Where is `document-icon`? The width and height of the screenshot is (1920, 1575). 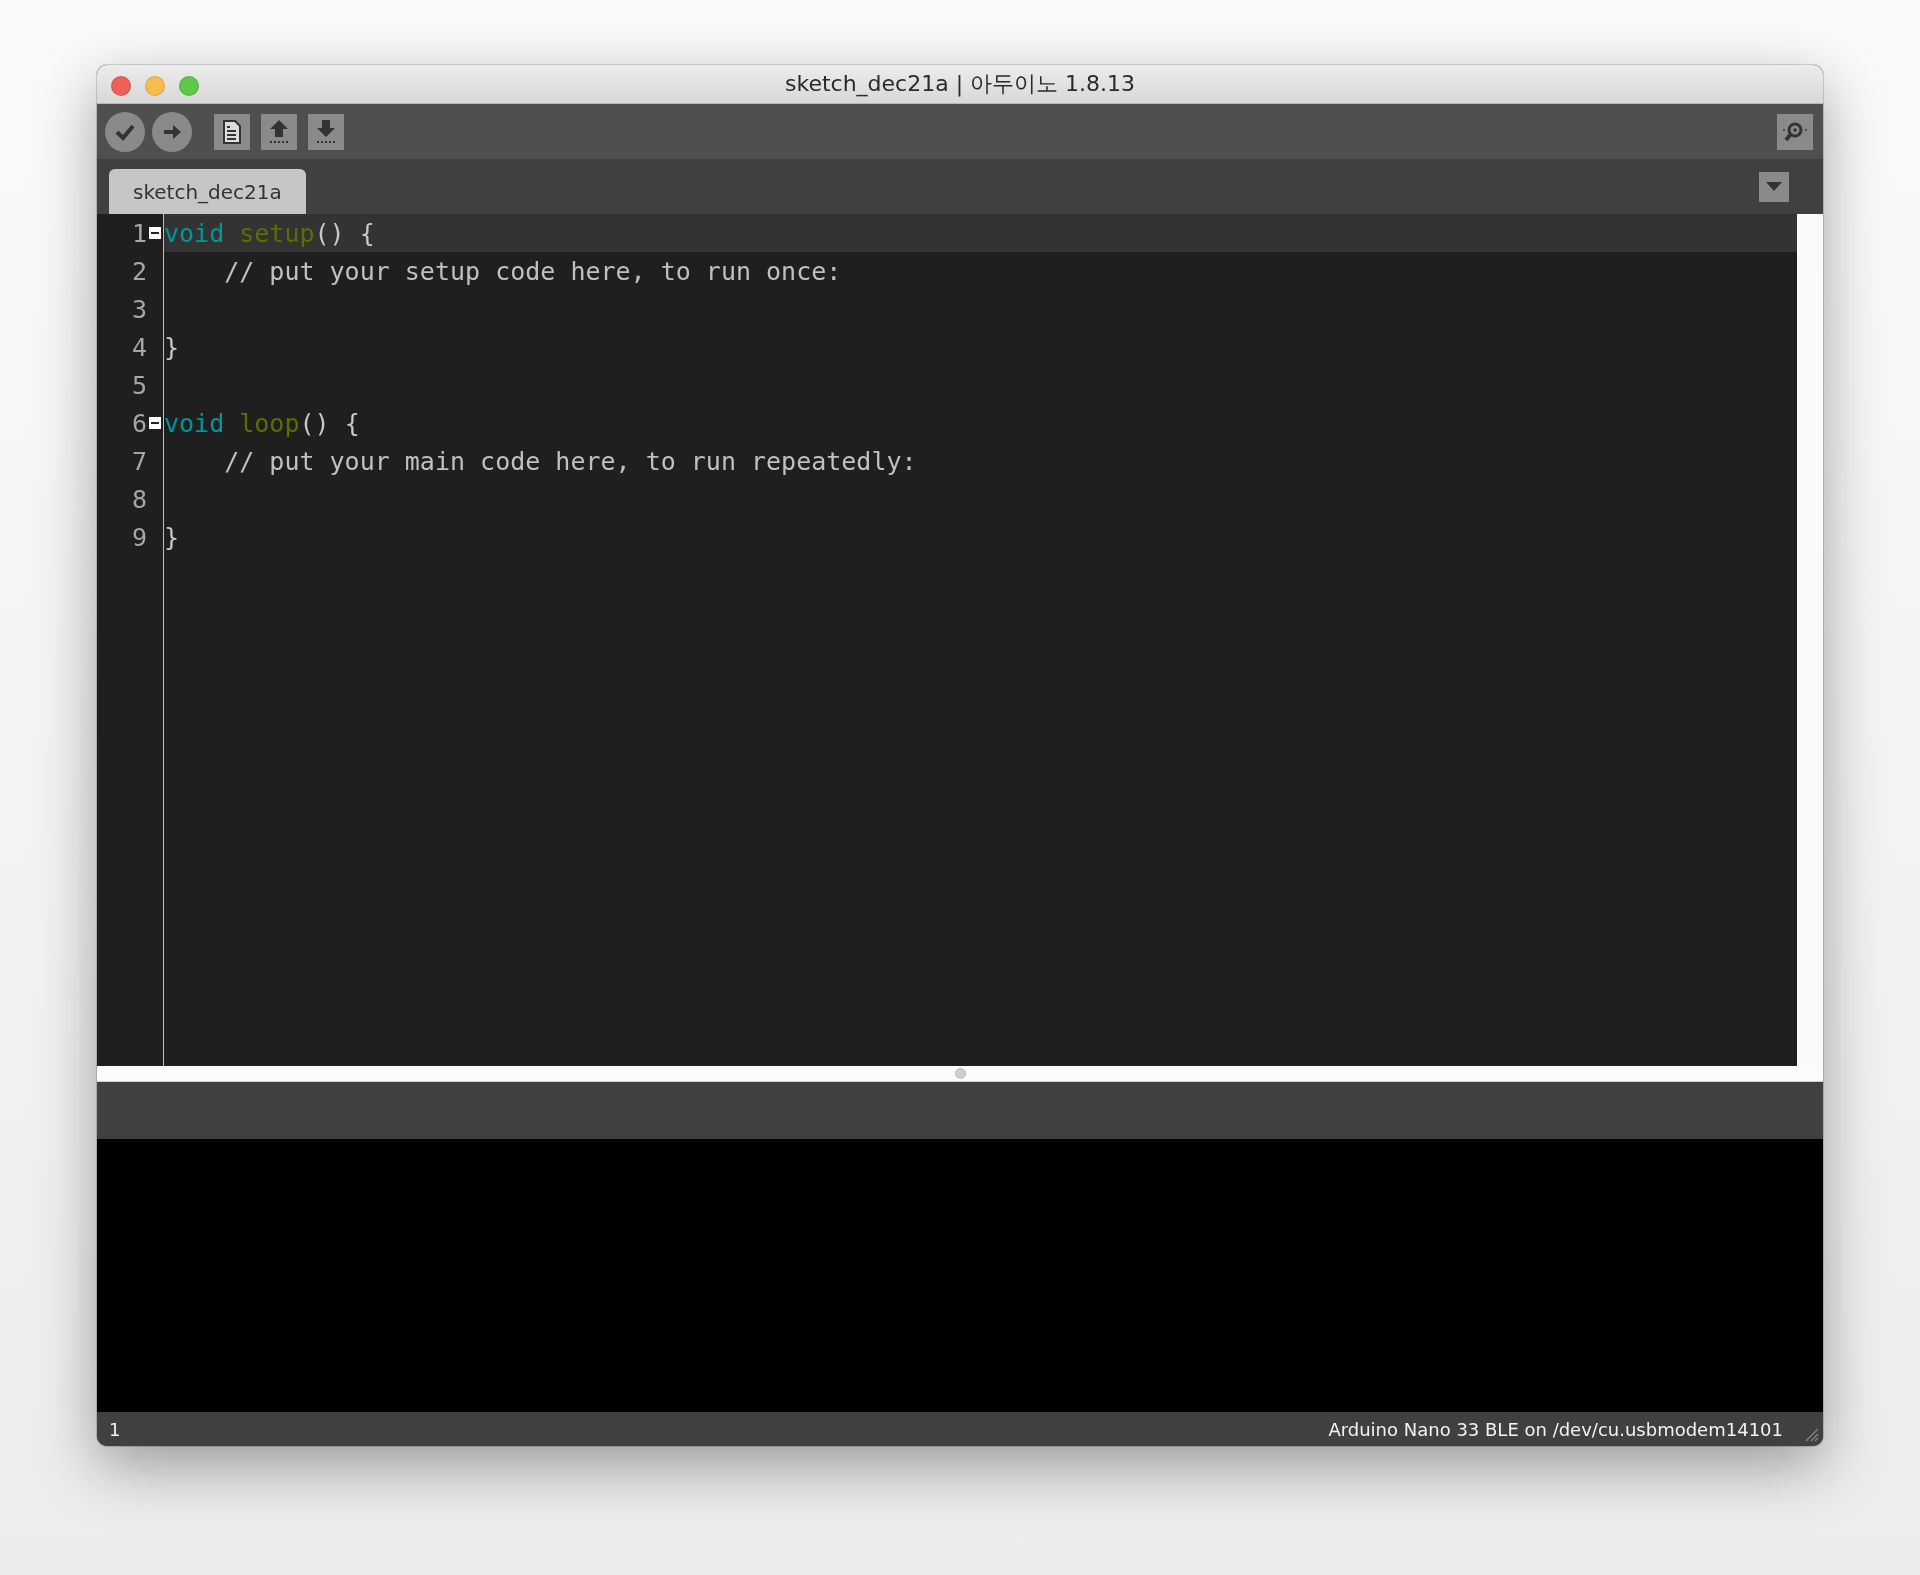 document-icon is located at coordinates (232, 131).